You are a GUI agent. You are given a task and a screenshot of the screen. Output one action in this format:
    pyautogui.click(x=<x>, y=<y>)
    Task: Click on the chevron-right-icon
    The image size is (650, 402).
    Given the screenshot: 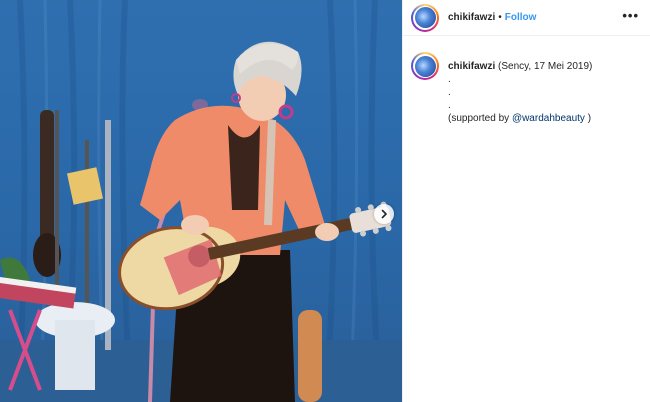 What is the action you would take?
    pyautogui.click(x=384, y=214)
    